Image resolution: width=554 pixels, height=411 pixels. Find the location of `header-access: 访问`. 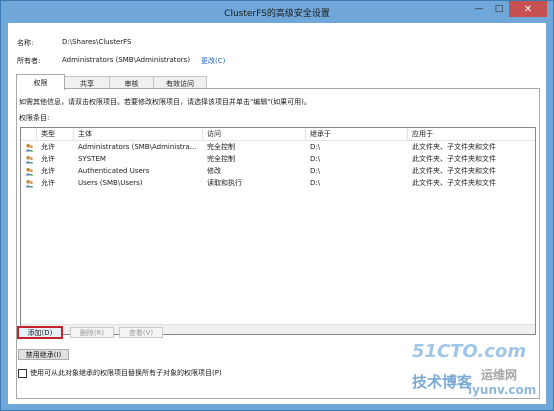

header-access: 访问 is located at coordinates (254, 134).